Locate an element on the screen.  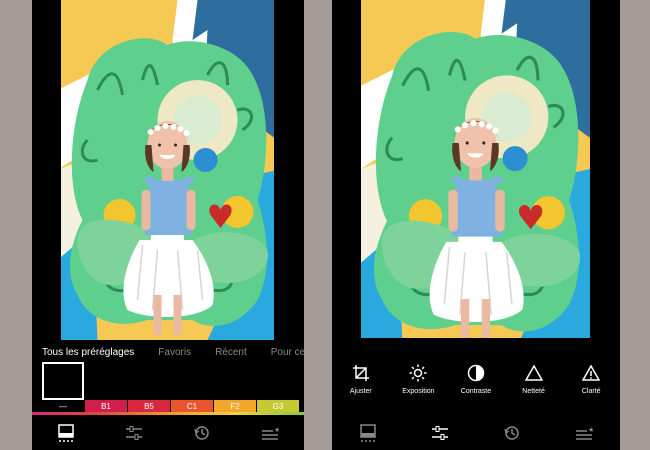
tool-clarity: Clarté is located at coordinates (591, 384).